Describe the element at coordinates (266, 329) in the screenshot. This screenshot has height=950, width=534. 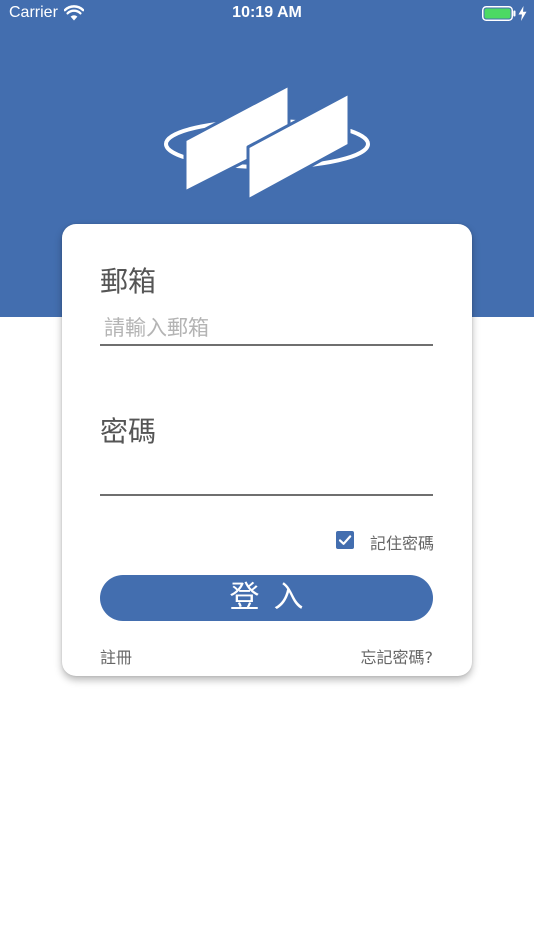
I see `email-input` at that location.